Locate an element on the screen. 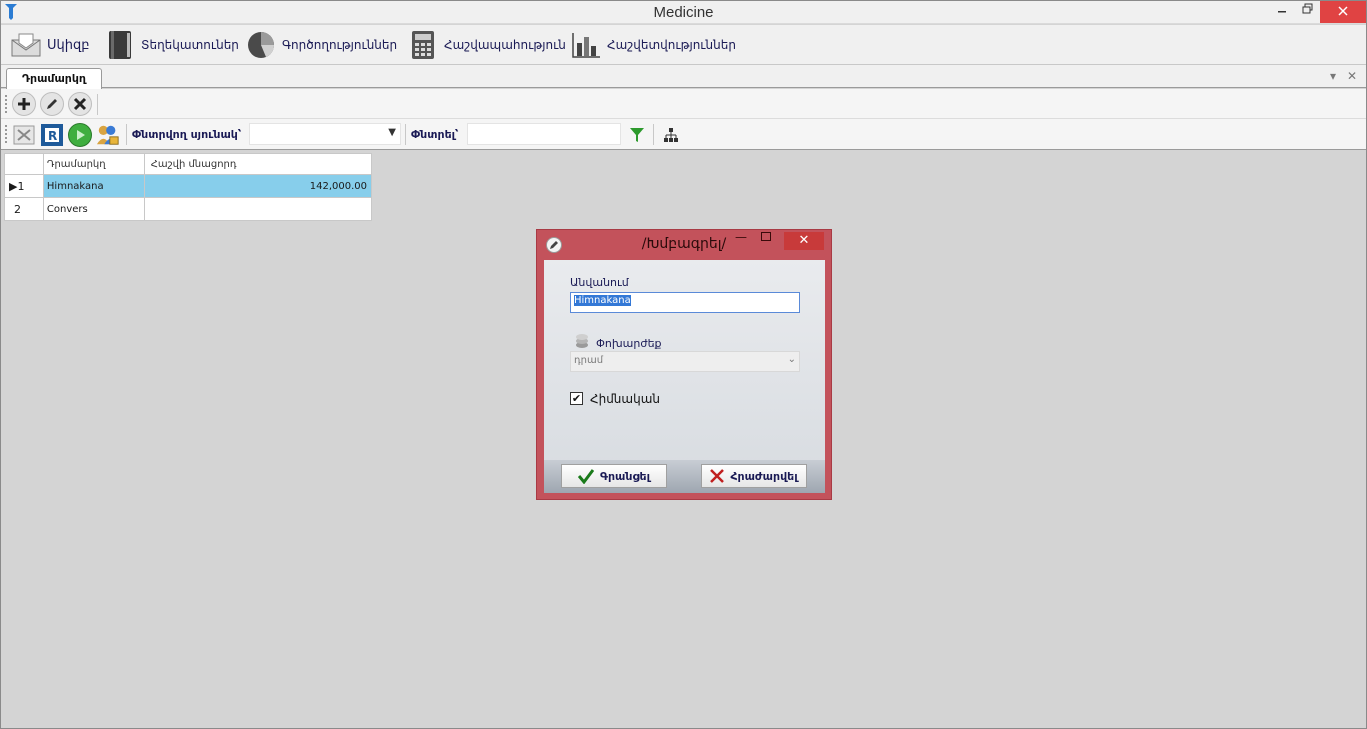  ribbon-item-directories: Տեղեկատուներ is located at coordinates (172, 45).